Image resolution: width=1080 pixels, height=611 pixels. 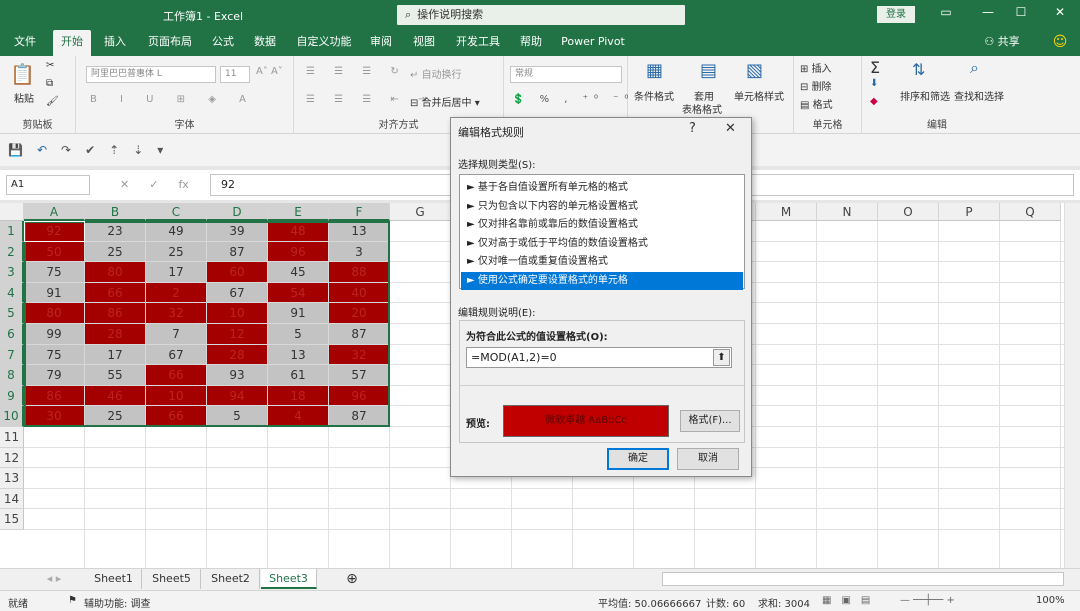 I want to click on sheet-tab-5: Sheet5, so click(x=172, y=579).